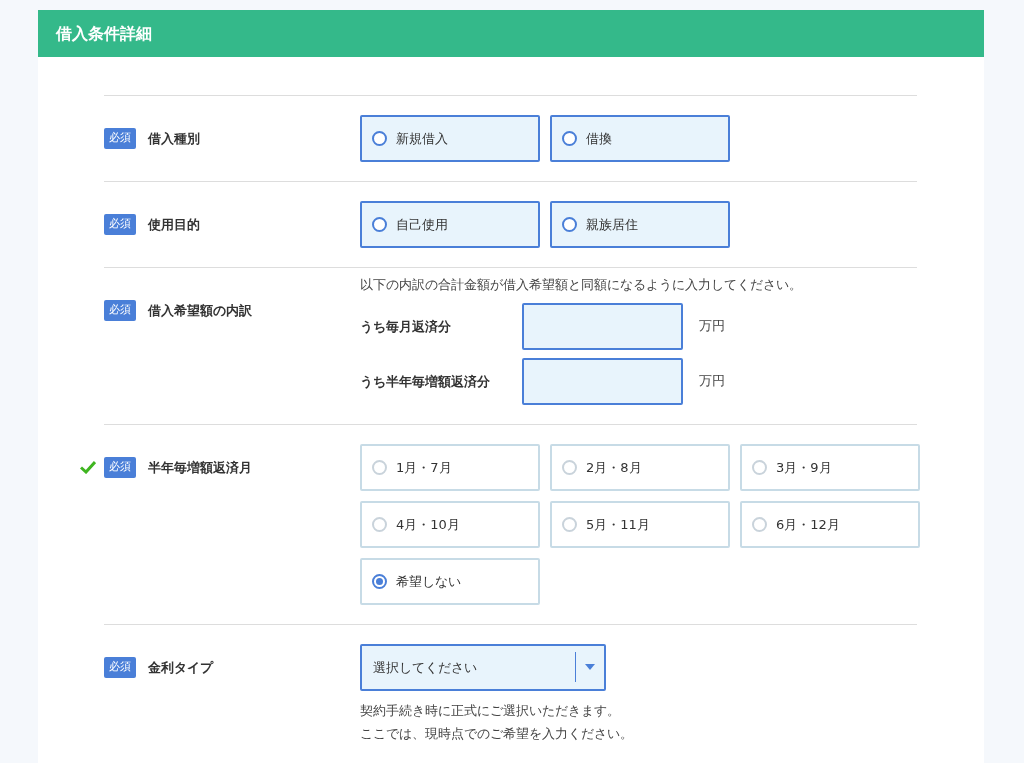  What do you see at coordinates (450, 581) in the screenshot?
I see `radio-option: 希望しない` at bounding box center [450, 581].